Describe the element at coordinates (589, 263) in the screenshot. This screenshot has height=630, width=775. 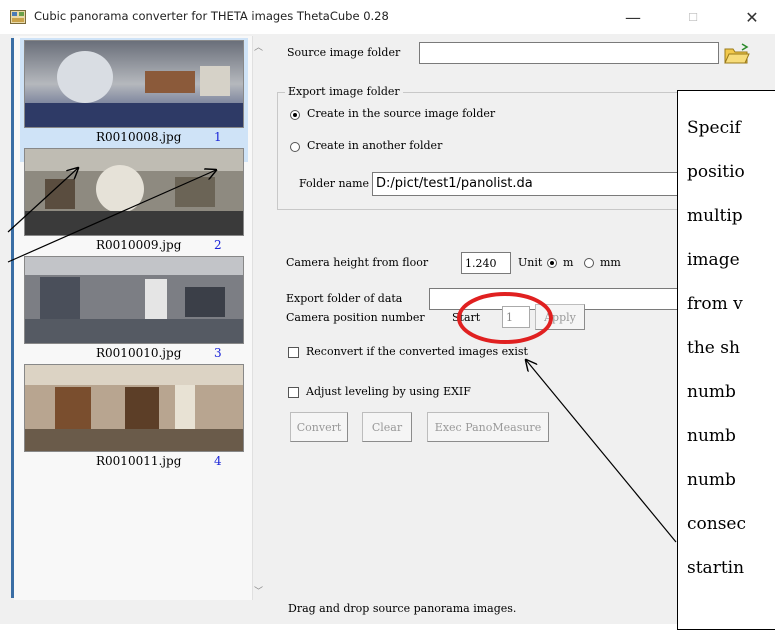
I see `radio-unit-mm` at that location.